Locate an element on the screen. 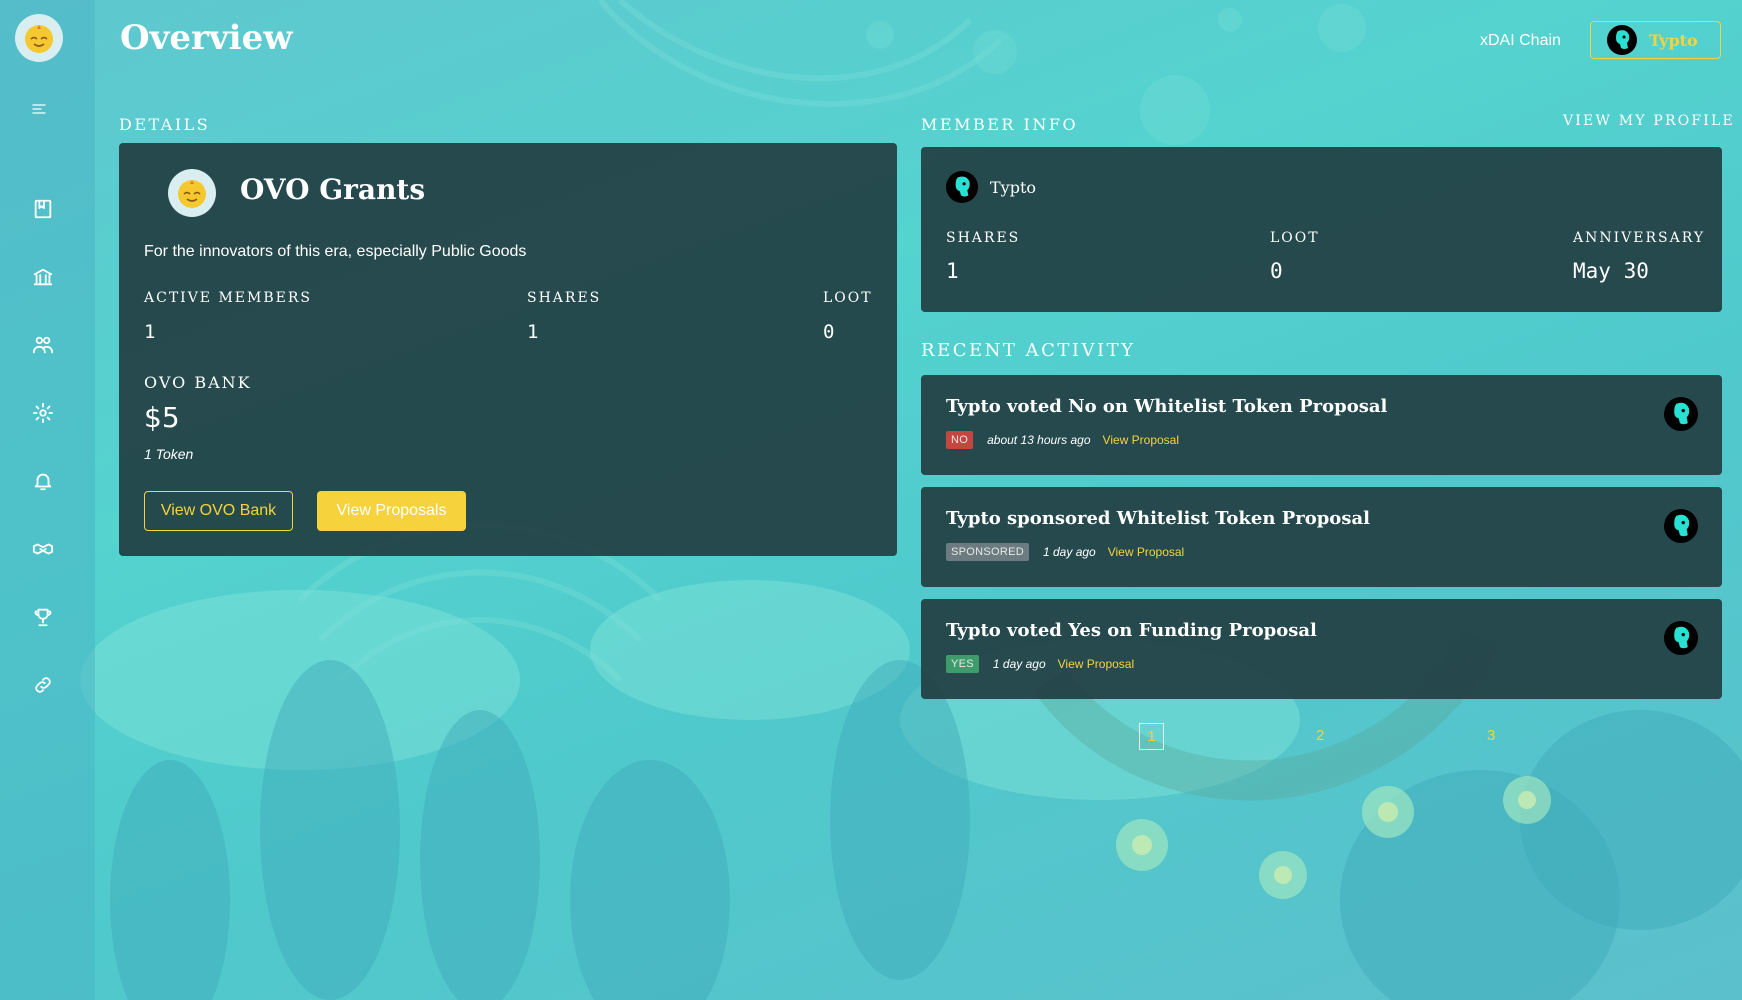 The height and width of the screenshot is (1000, 1742). member-shares-label: SHARES is located at coordinates (983, 238).